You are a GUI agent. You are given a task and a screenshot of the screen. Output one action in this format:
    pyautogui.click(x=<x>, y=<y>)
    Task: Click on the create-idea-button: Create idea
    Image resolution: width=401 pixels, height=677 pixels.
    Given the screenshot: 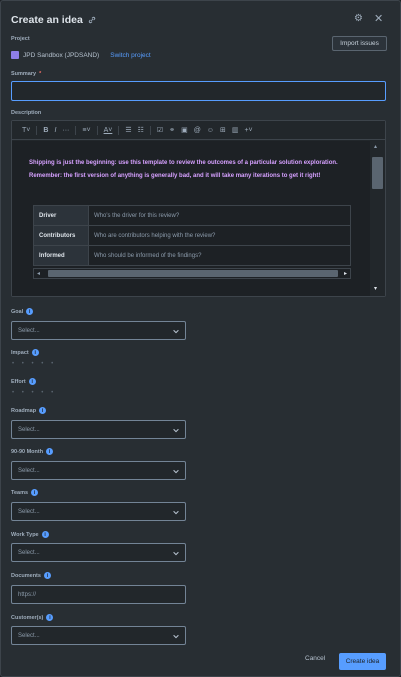 What is the action you would take?
    pyautogui.click(x=362, y=661)
    